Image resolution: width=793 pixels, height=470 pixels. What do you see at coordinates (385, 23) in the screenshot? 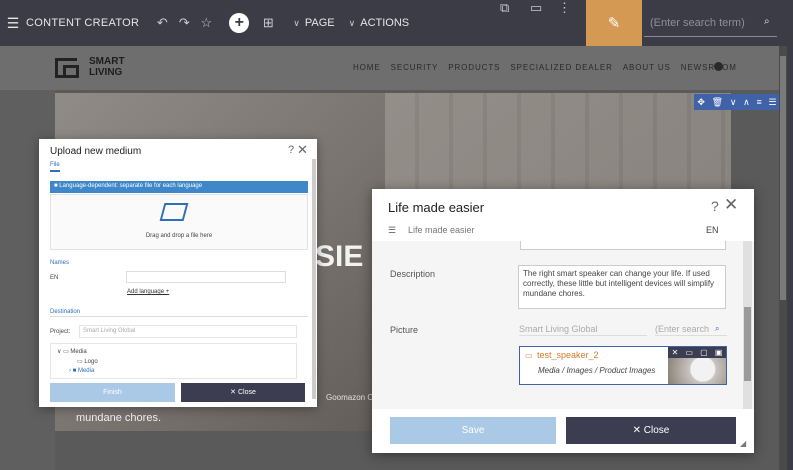
I see `actions-dropdown-label: ACTIONS` at bounding box center [385, 23].